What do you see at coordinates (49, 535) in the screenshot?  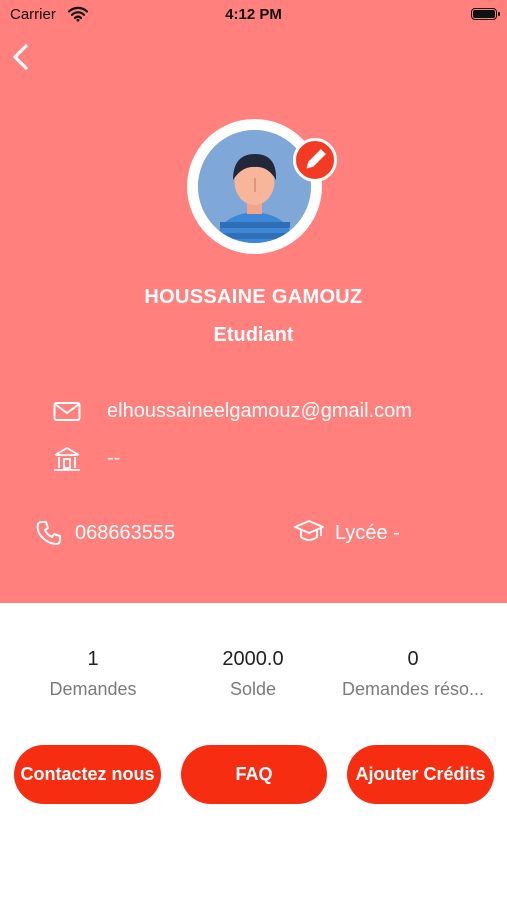 I see `phone-icon` at bounding box center [49, 535].